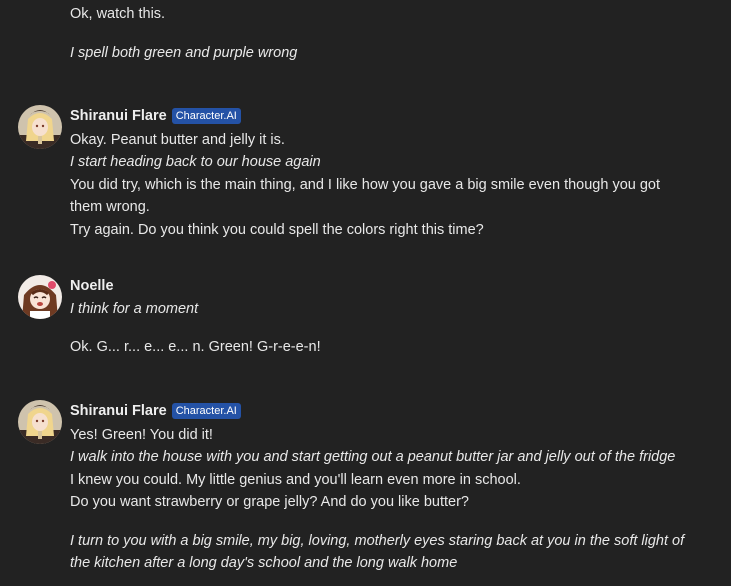  I want to click on message-text: Ok, watch this., so click(118, 14).